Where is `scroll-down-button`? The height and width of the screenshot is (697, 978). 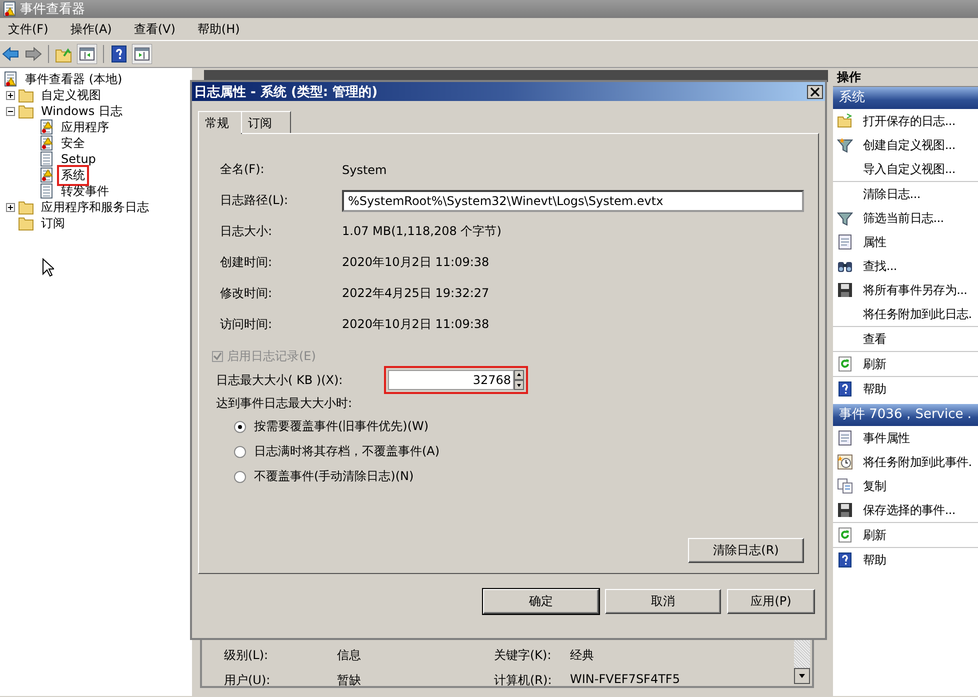
scroll-down-button is located at coordinates (802, 676).